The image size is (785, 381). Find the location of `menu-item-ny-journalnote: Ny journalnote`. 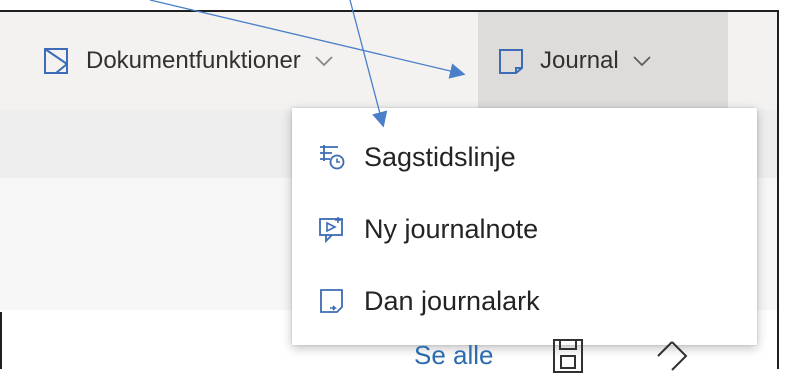

menu-item-ny-journalnote: Ny journalnote is located at coordinates (524, 229).